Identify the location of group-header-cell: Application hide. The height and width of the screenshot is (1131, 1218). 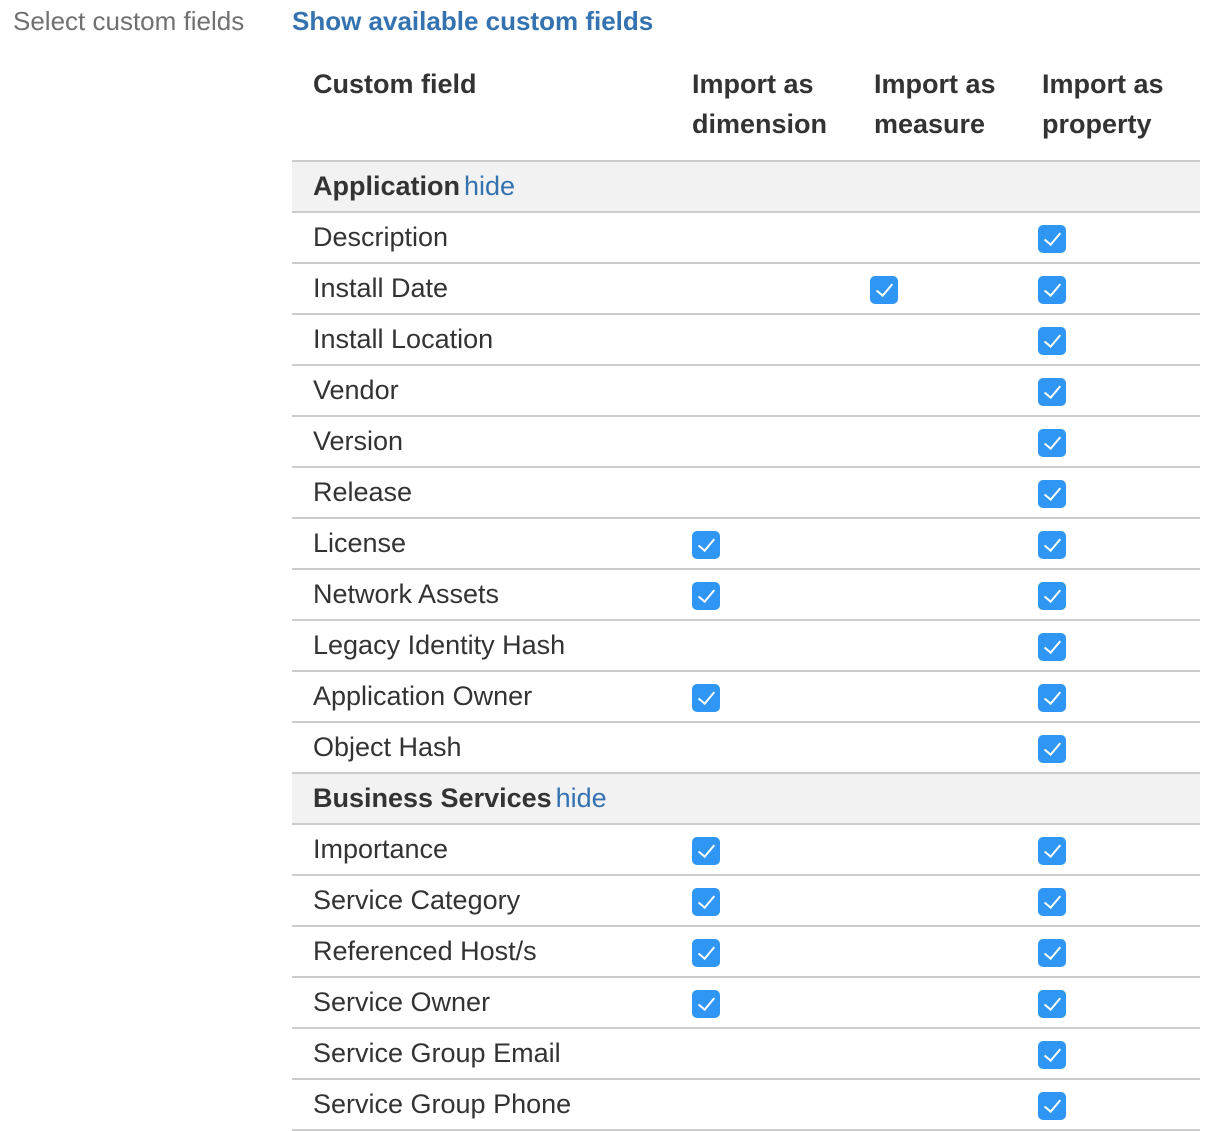
(746, 187).